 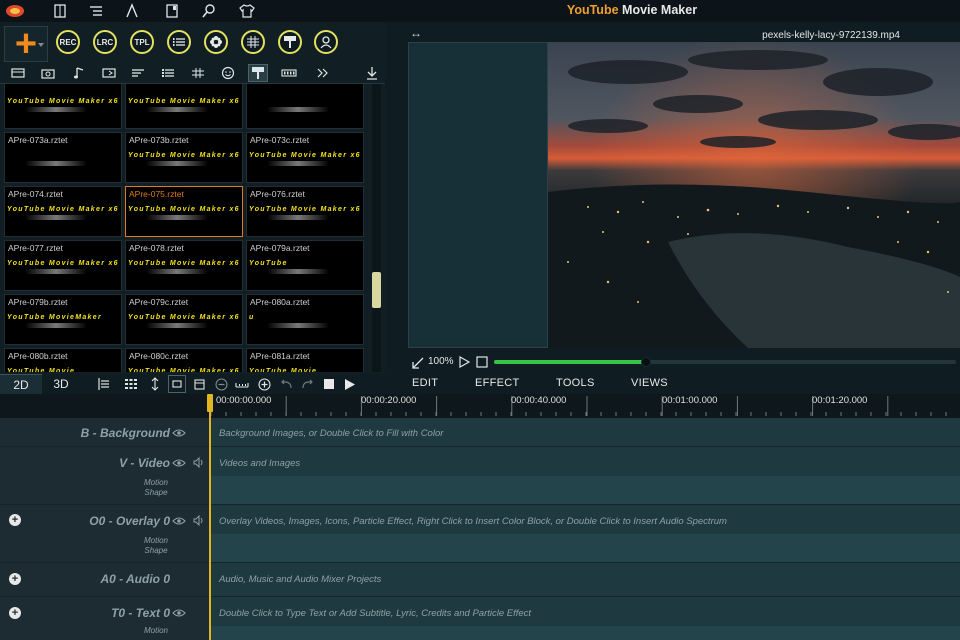 I want to click on text-motion-lane, so click(x=585, y=633).